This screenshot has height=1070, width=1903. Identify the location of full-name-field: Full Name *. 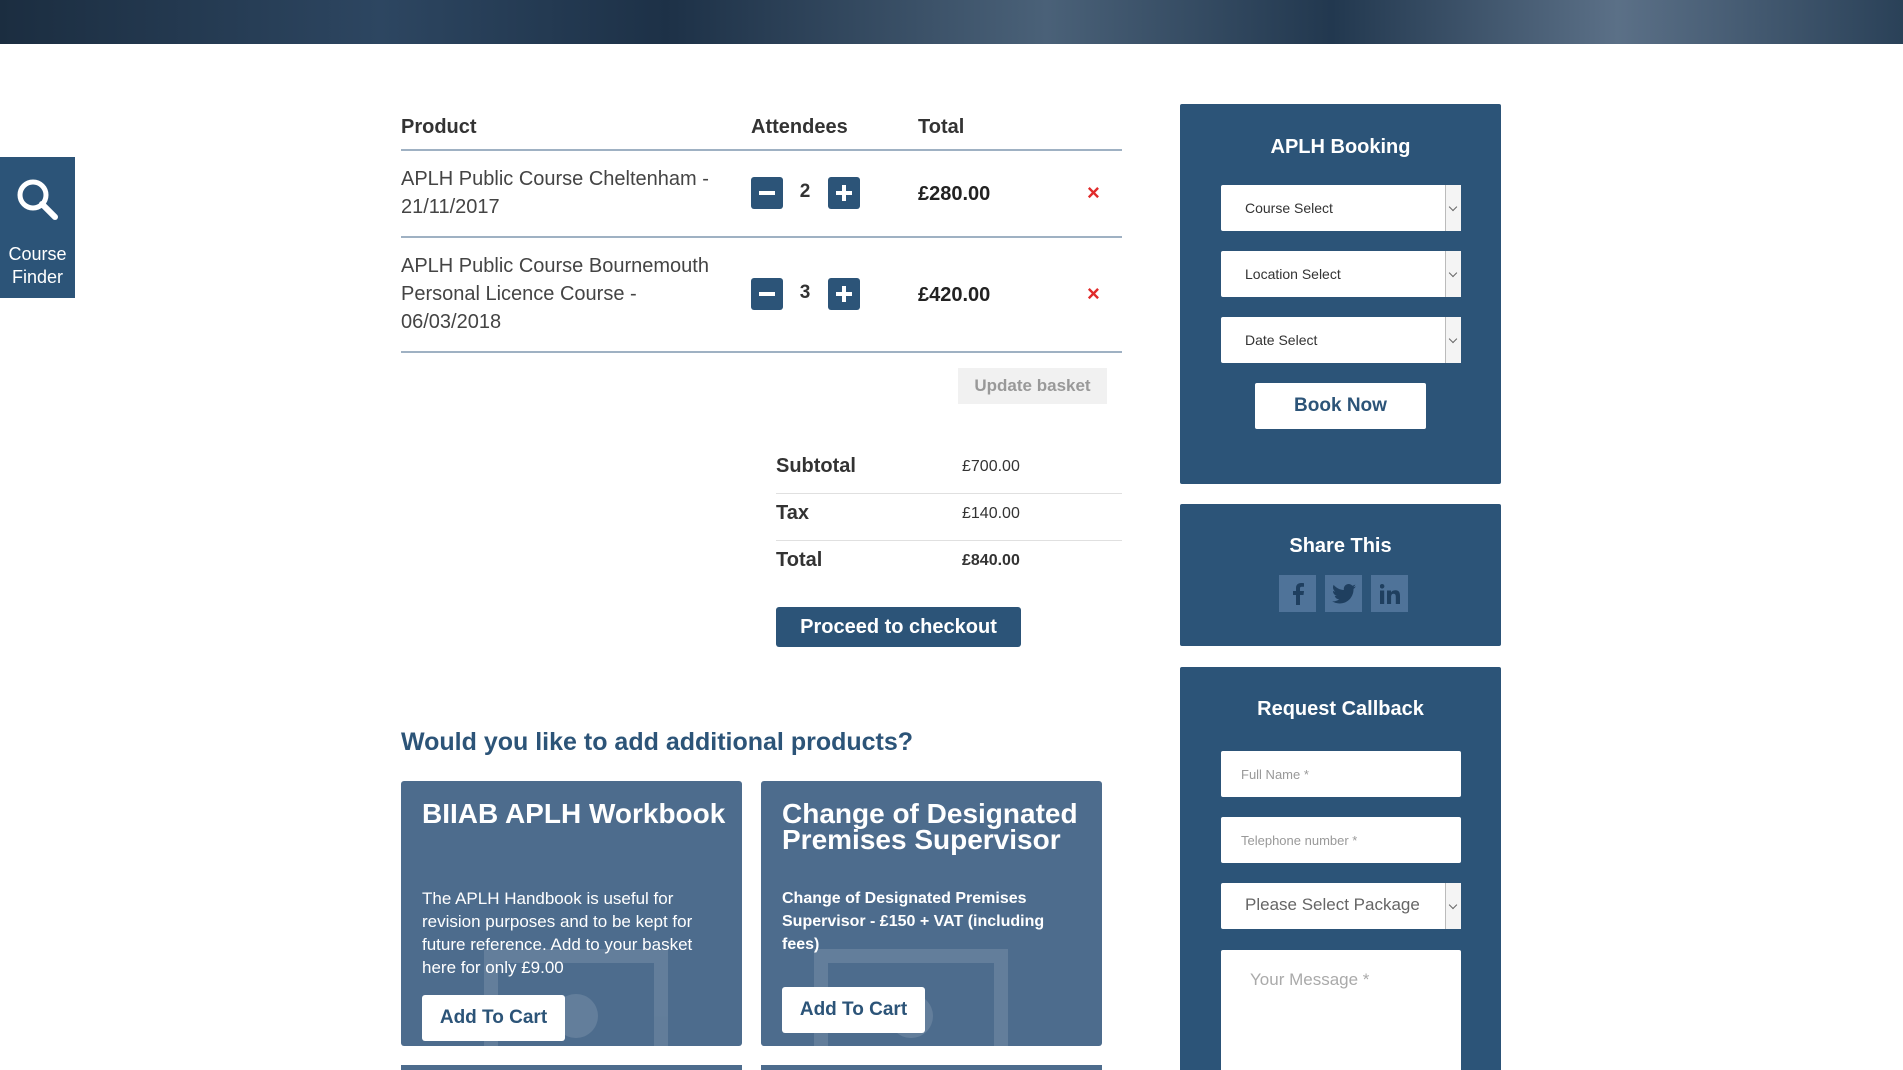
(1341, 774).